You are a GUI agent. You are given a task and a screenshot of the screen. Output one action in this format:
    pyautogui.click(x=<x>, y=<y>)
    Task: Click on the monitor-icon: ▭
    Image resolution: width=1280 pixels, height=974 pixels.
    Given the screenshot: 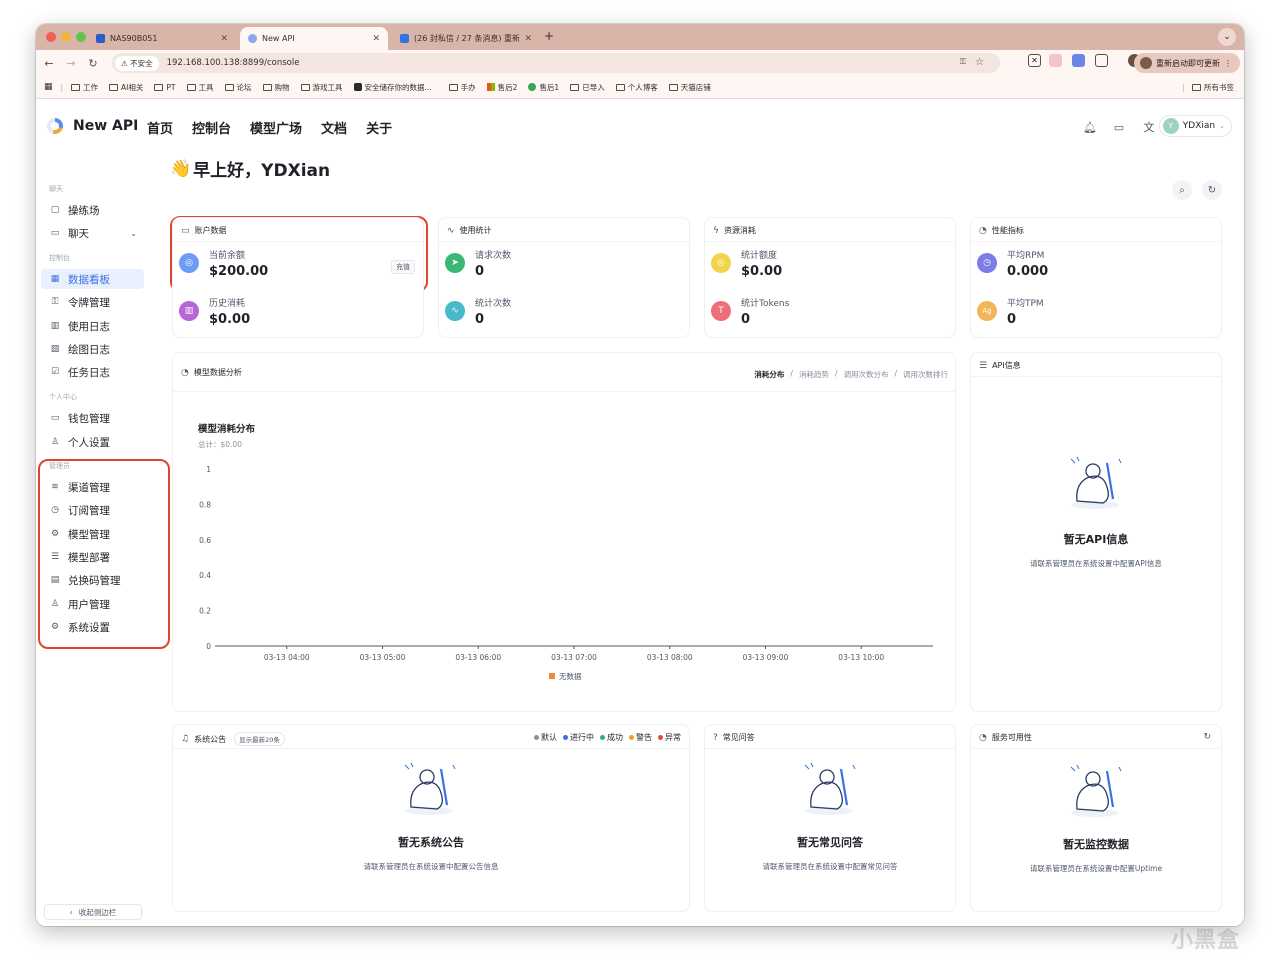 What is the action you would take?
    pyautogui.click(x=1119, y=127)
    